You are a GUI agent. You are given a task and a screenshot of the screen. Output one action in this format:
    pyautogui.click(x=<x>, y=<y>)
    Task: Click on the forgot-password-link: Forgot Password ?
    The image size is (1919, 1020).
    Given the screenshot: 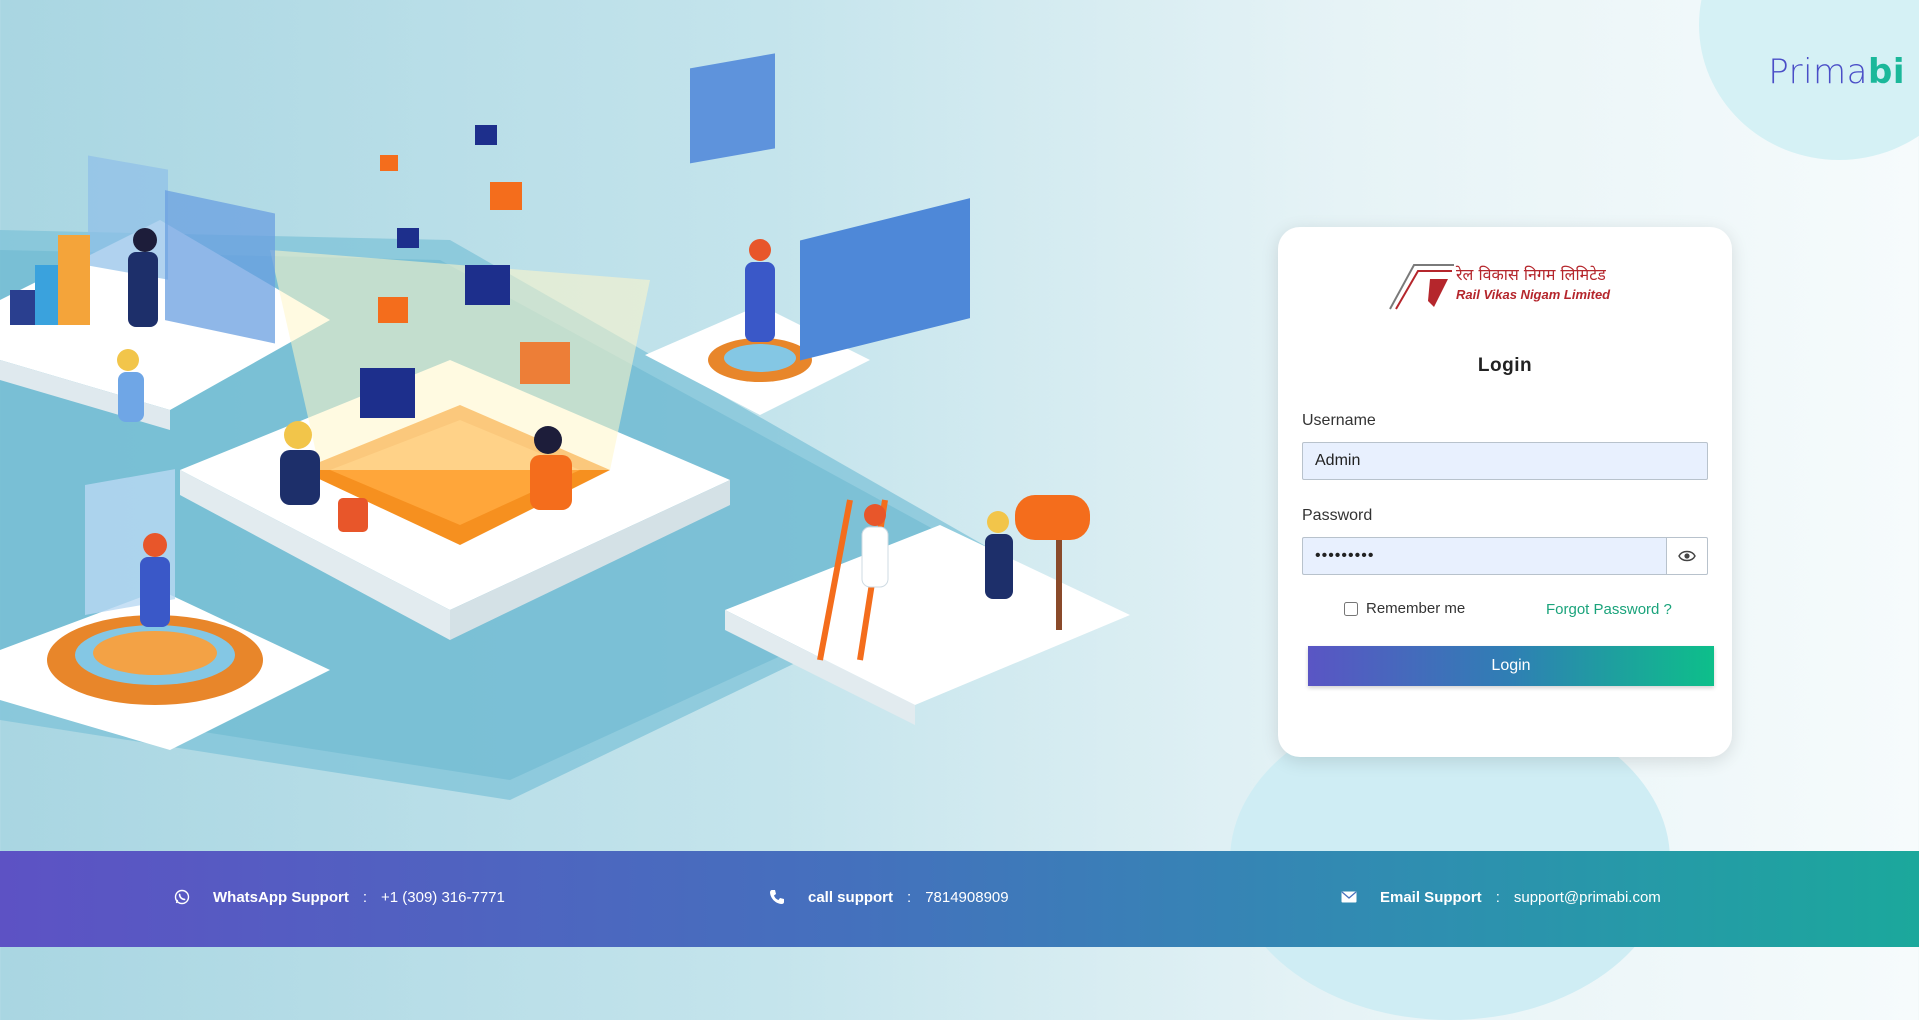 What is the action you would take?
    pyautogui.click(x=1609, y=609)
    